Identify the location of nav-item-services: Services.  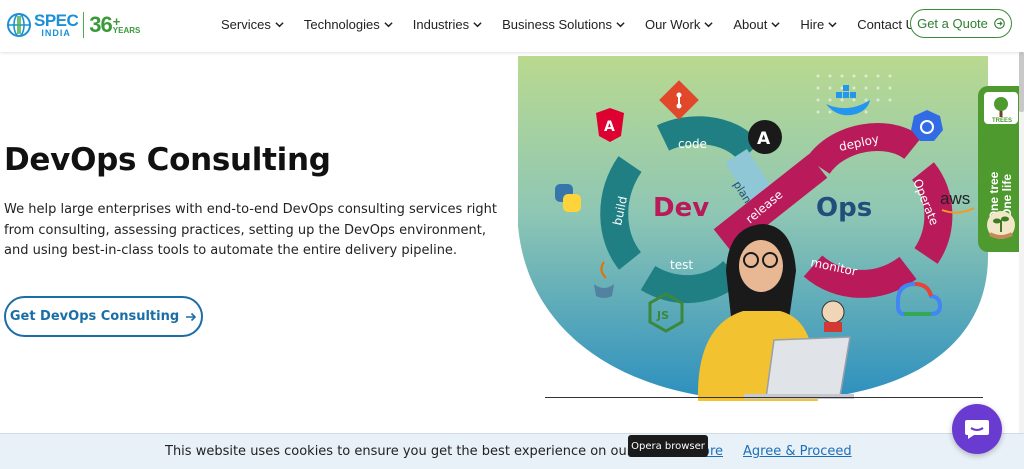
(252, 24).